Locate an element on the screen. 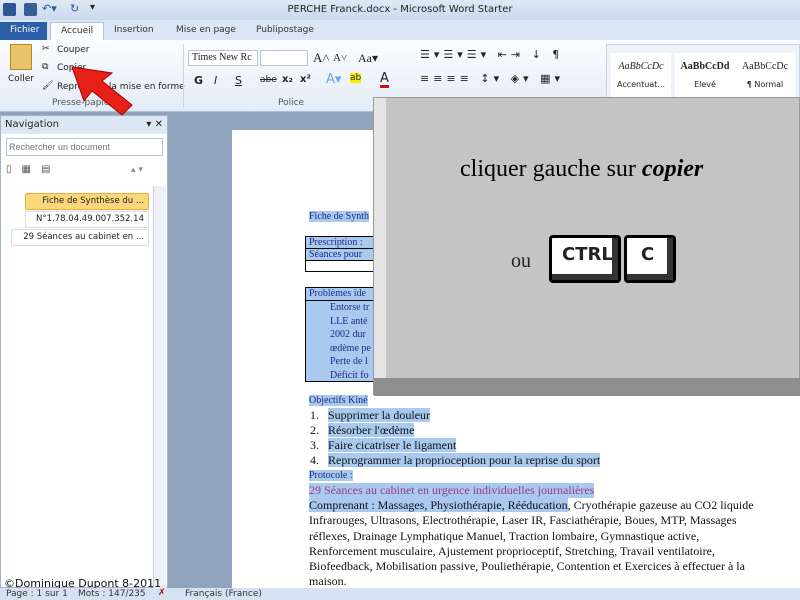 The image size is (800, 600). strikethrough-button: abe is located at coordinates (268, 80).